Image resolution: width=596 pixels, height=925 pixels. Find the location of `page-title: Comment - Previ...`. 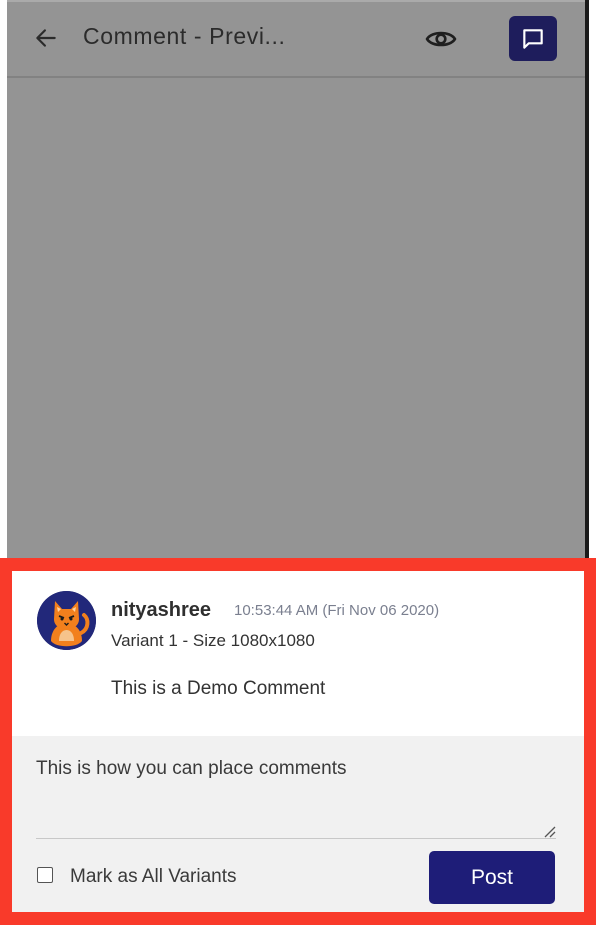

page-title: Comment - Previ... is located at coordinates (184, 36).